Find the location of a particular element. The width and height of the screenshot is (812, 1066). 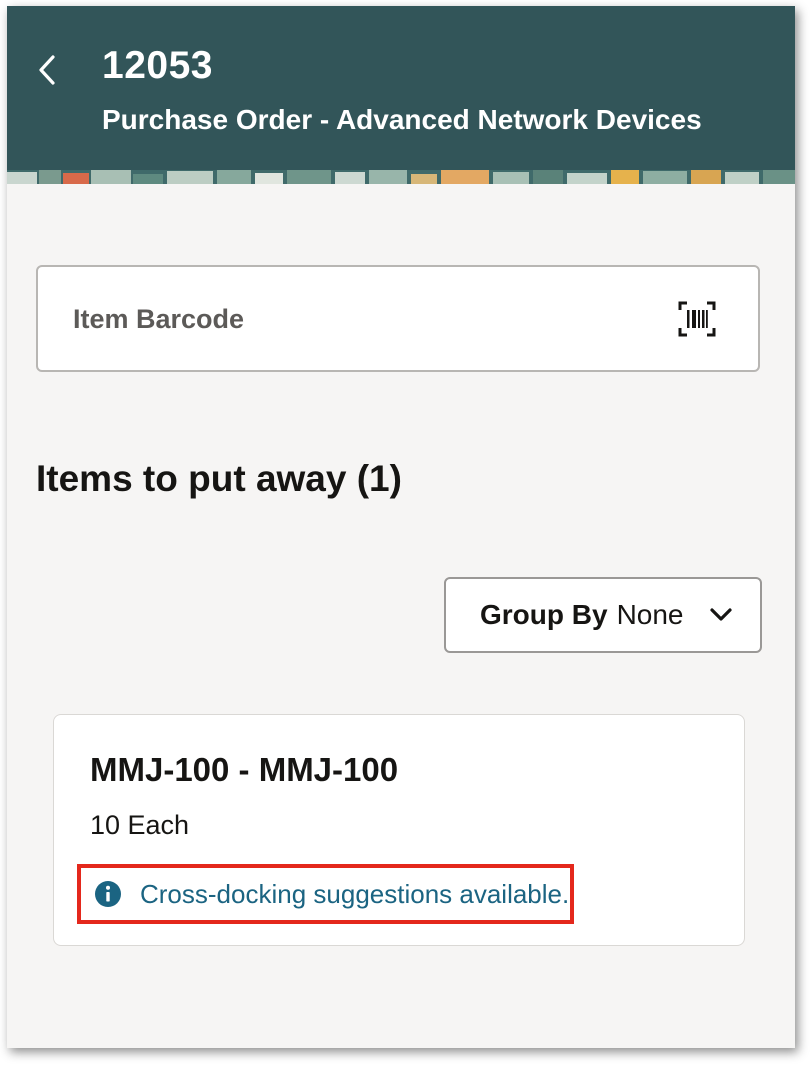

group-by-label: Group By is located at coordinates (544, 614).